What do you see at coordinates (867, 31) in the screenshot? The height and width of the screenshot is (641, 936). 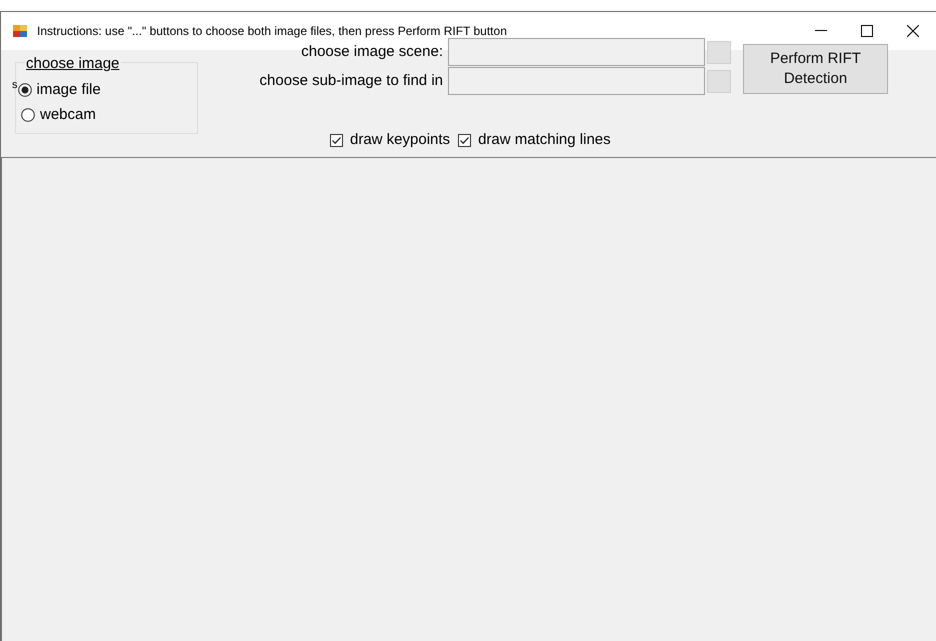 I see `maximize-icon` at bounding box center [867, 31].